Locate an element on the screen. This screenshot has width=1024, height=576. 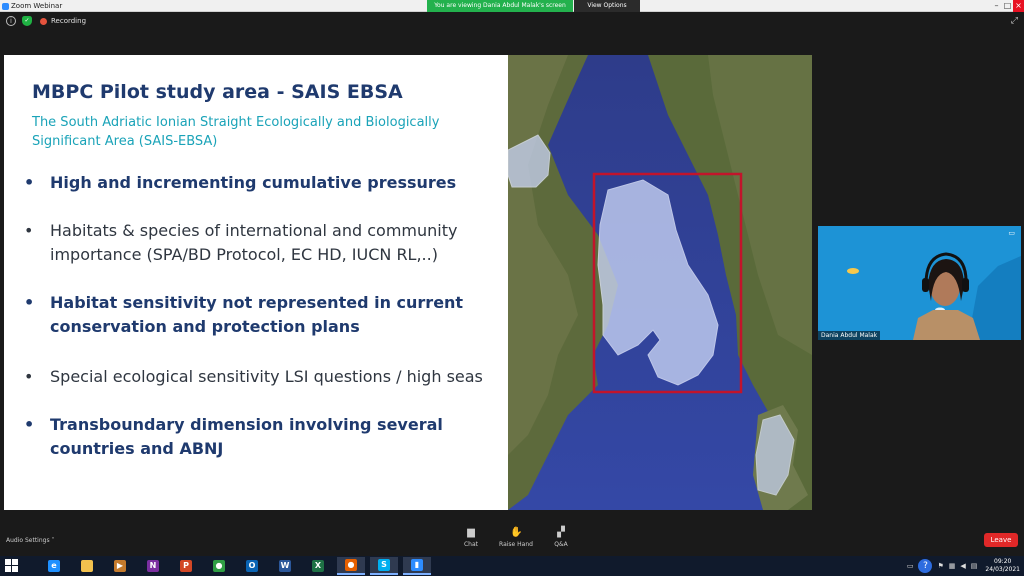
raise-hand-button: ✋ Raise Hand is located at coordinates (516, 538).